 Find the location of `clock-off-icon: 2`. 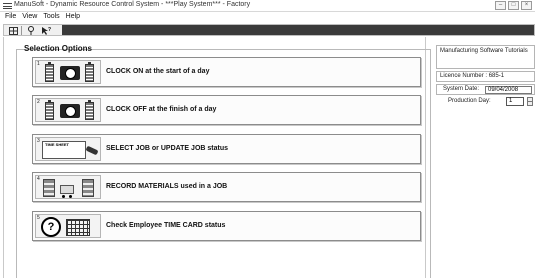

clock-off-icon: 2 is located at coordinates (68, 110).